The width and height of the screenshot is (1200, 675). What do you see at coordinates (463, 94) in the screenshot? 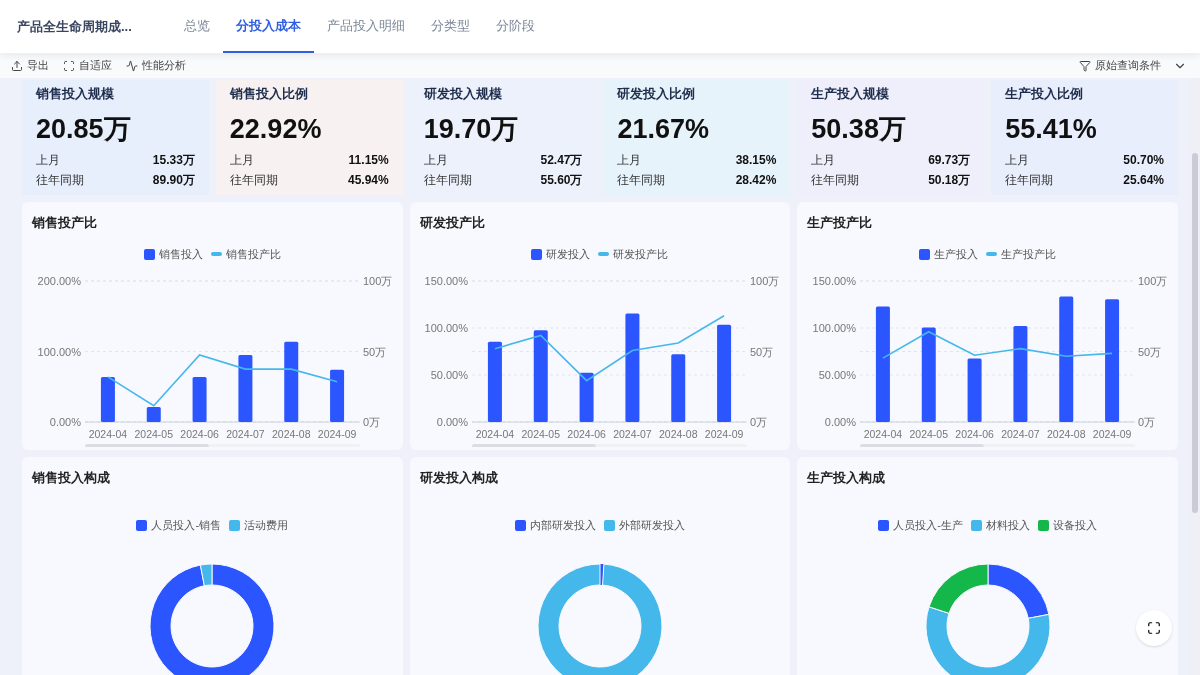
I see `kpi-title: 研发投入规模` at bounding box center [463, 94].